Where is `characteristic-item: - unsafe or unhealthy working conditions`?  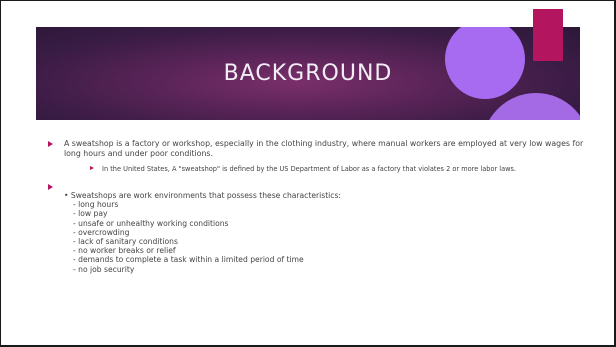 characteristic-item: - unsafe or unhealthy working conditions is located at coordinates (151, 223).